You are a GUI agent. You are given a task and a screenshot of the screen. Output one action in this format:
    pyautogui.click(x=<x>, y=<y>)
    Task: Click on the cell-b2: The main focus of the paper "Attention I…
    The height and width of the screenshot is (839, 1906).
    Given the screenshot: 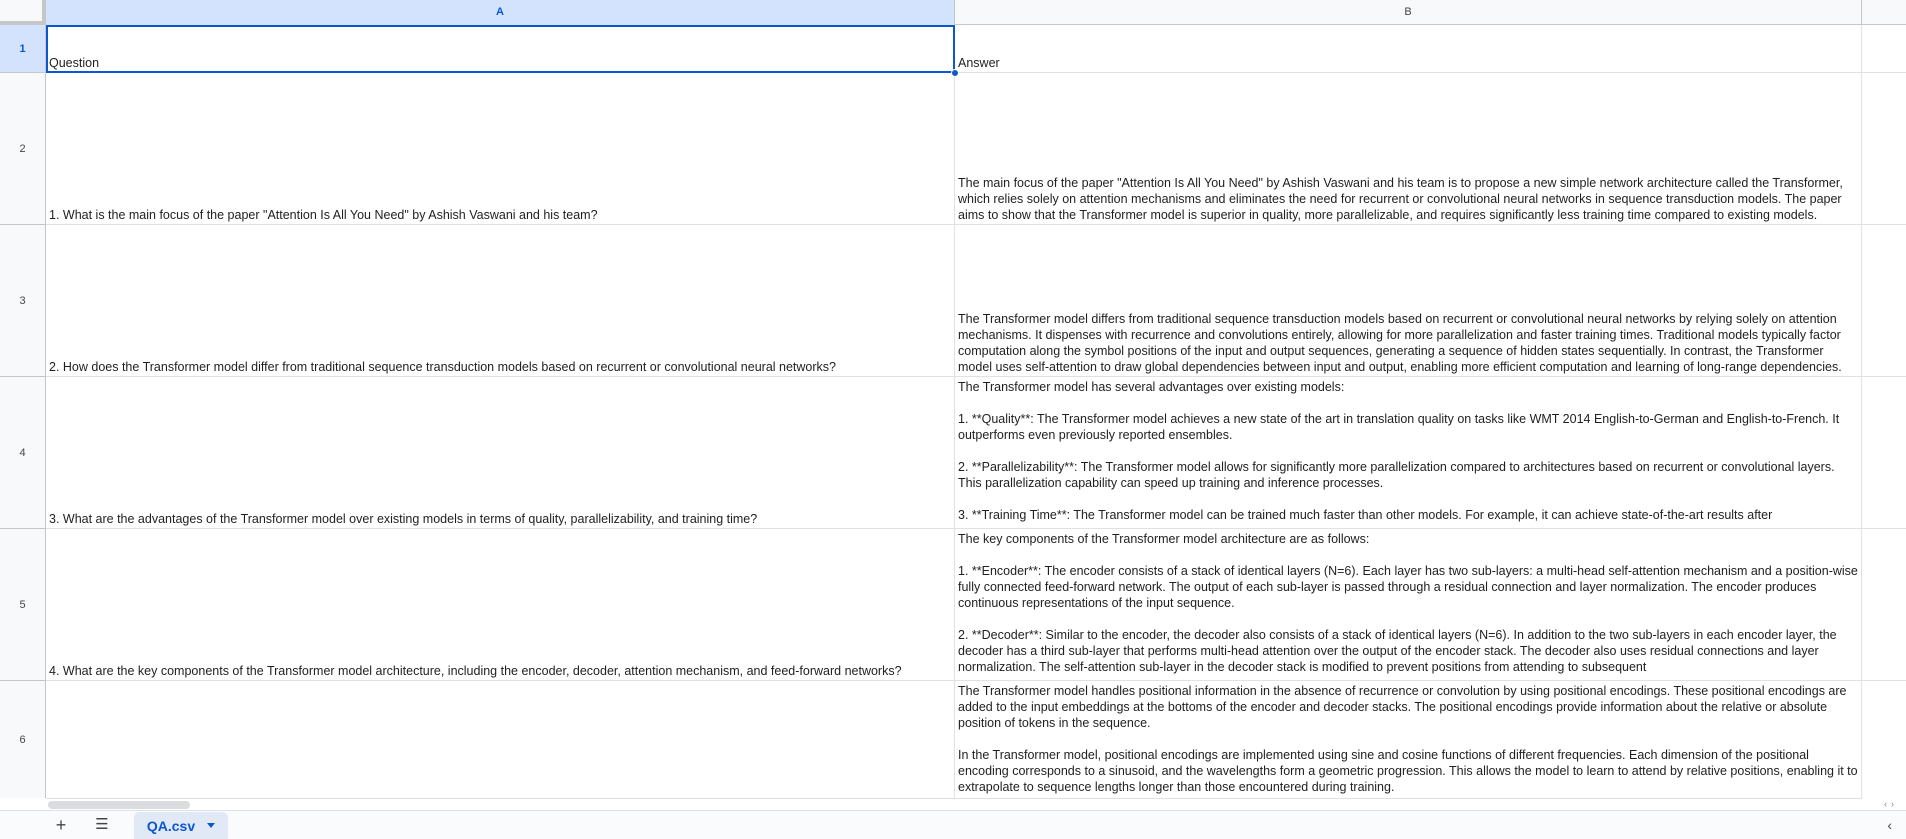 What is the action you would take?
    pyautogui.click(x=1408, y=149)
    